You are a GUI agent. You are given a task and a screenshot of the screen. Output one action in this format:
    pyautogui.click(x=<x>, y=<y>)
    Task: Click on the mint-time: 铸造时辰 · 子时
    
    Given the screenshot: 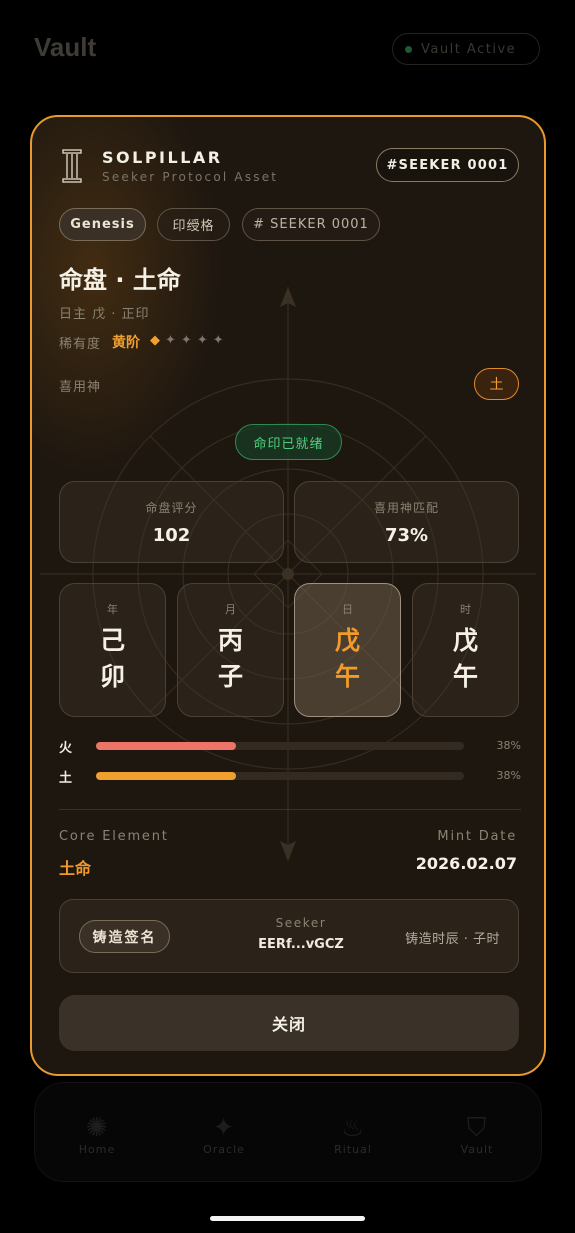 What is the action you would take?
    pyautogui.click(x=452, y=939)
    